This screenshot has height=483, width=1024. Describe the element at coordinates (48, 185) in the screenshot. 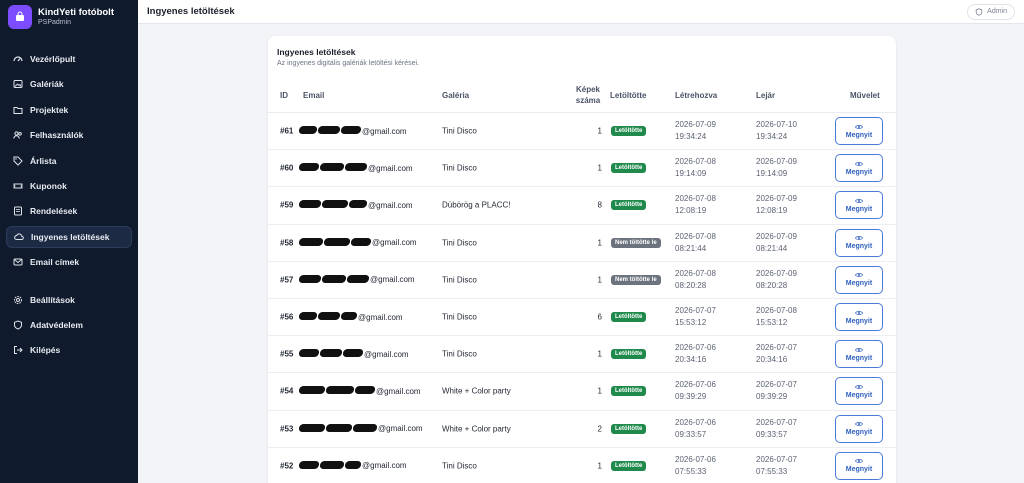

I see `sidebar-item-label: Kuponok` at that location.